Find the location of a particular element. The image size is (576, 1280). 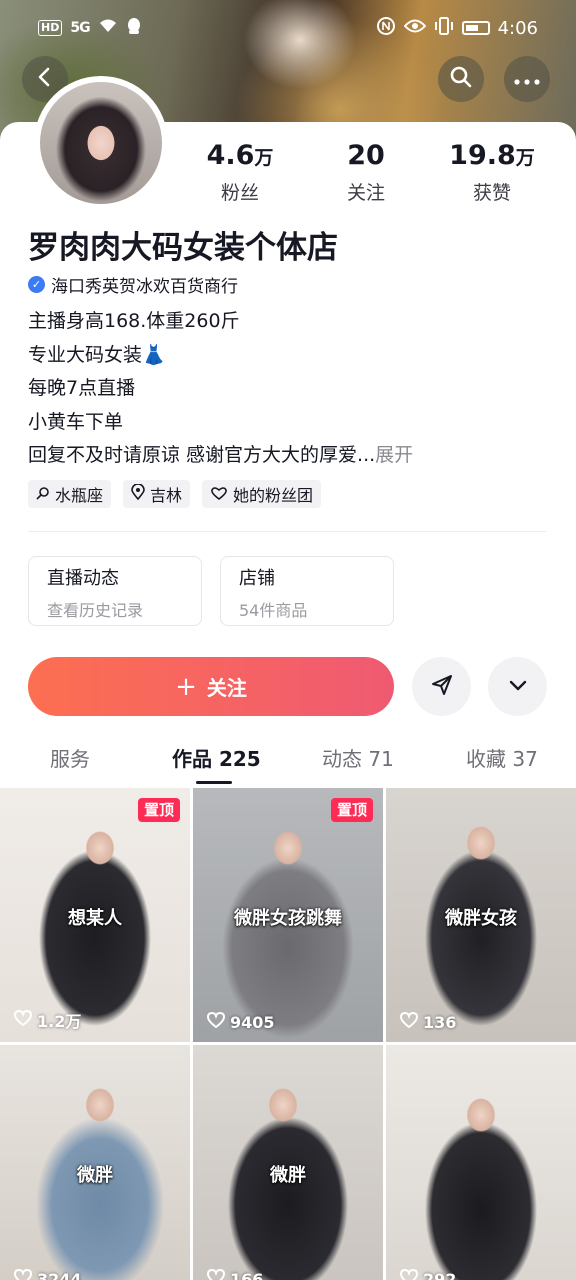

tag-zodiac: 水瓶座 is located at coordinates (70, 494).